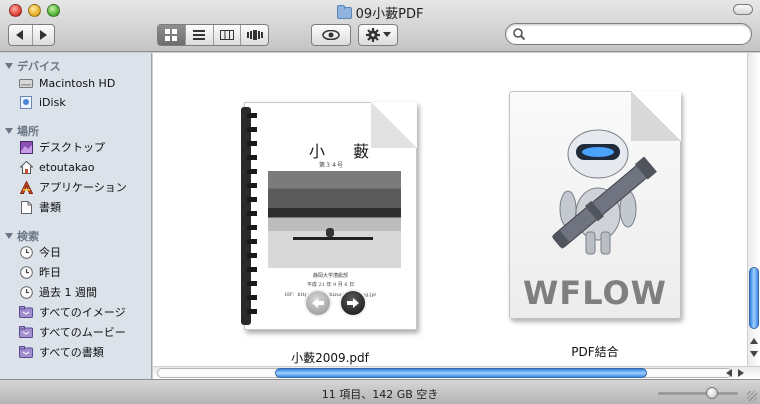 The image size is (760, 404). Describe the element at coordinates (71, 352) in the screenshot. I see `sidebar-item-label: すべての書類` at that location.